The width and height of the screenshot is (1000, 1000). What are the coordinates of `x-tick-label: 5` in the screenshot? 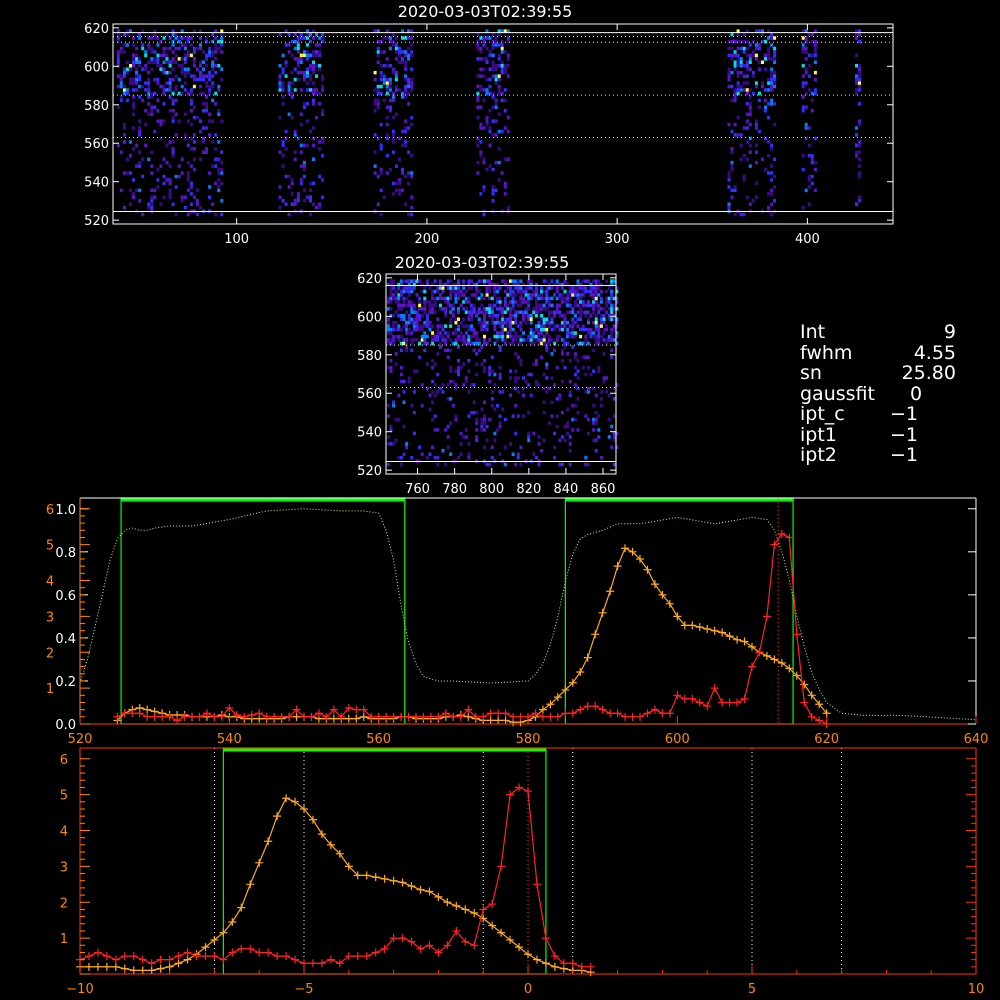 It's located at (752, 989).